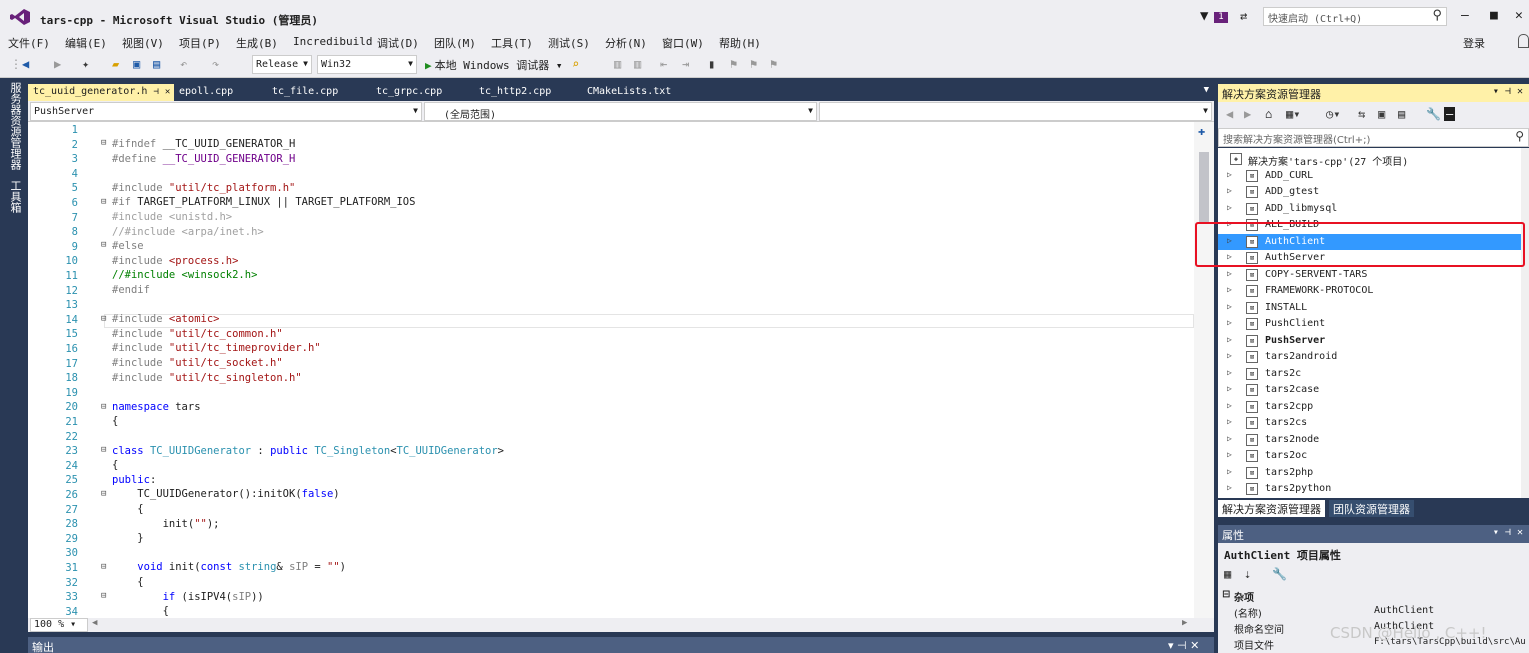 The width and height of the screenshot is (1529, 653). I want to click on tree-item: ▷ ⊠ tars2oc, so click(1369, 456).